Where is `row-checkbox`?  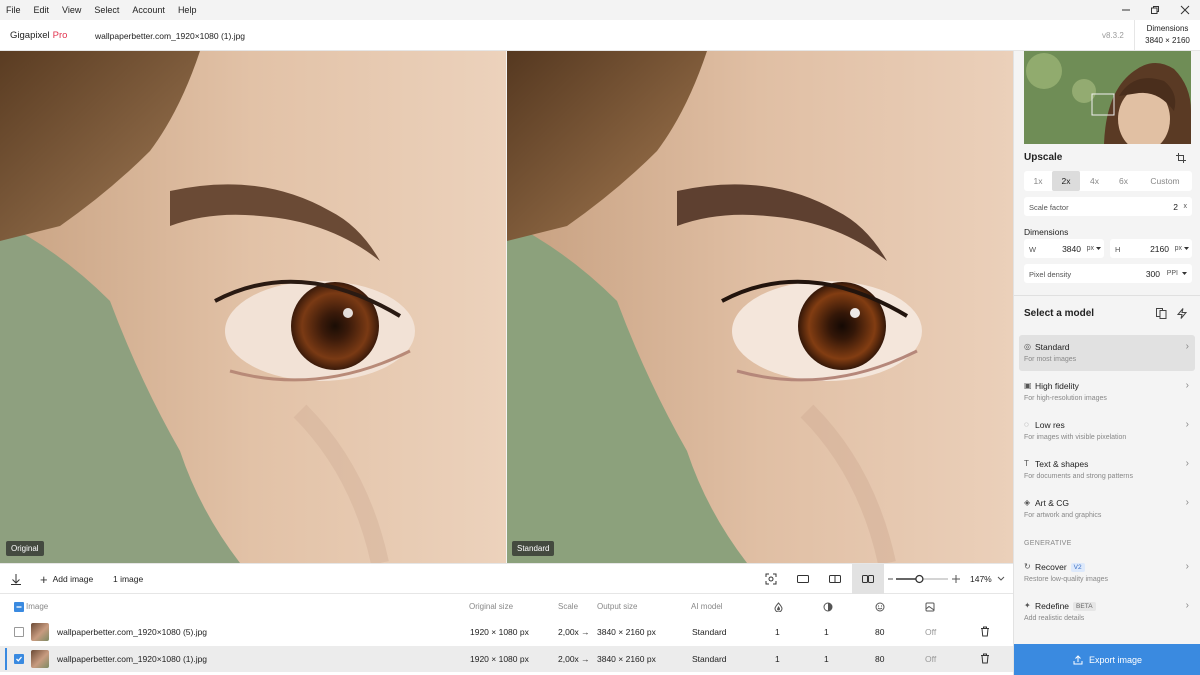
row-checkbox is located at coordinates (19, 632).